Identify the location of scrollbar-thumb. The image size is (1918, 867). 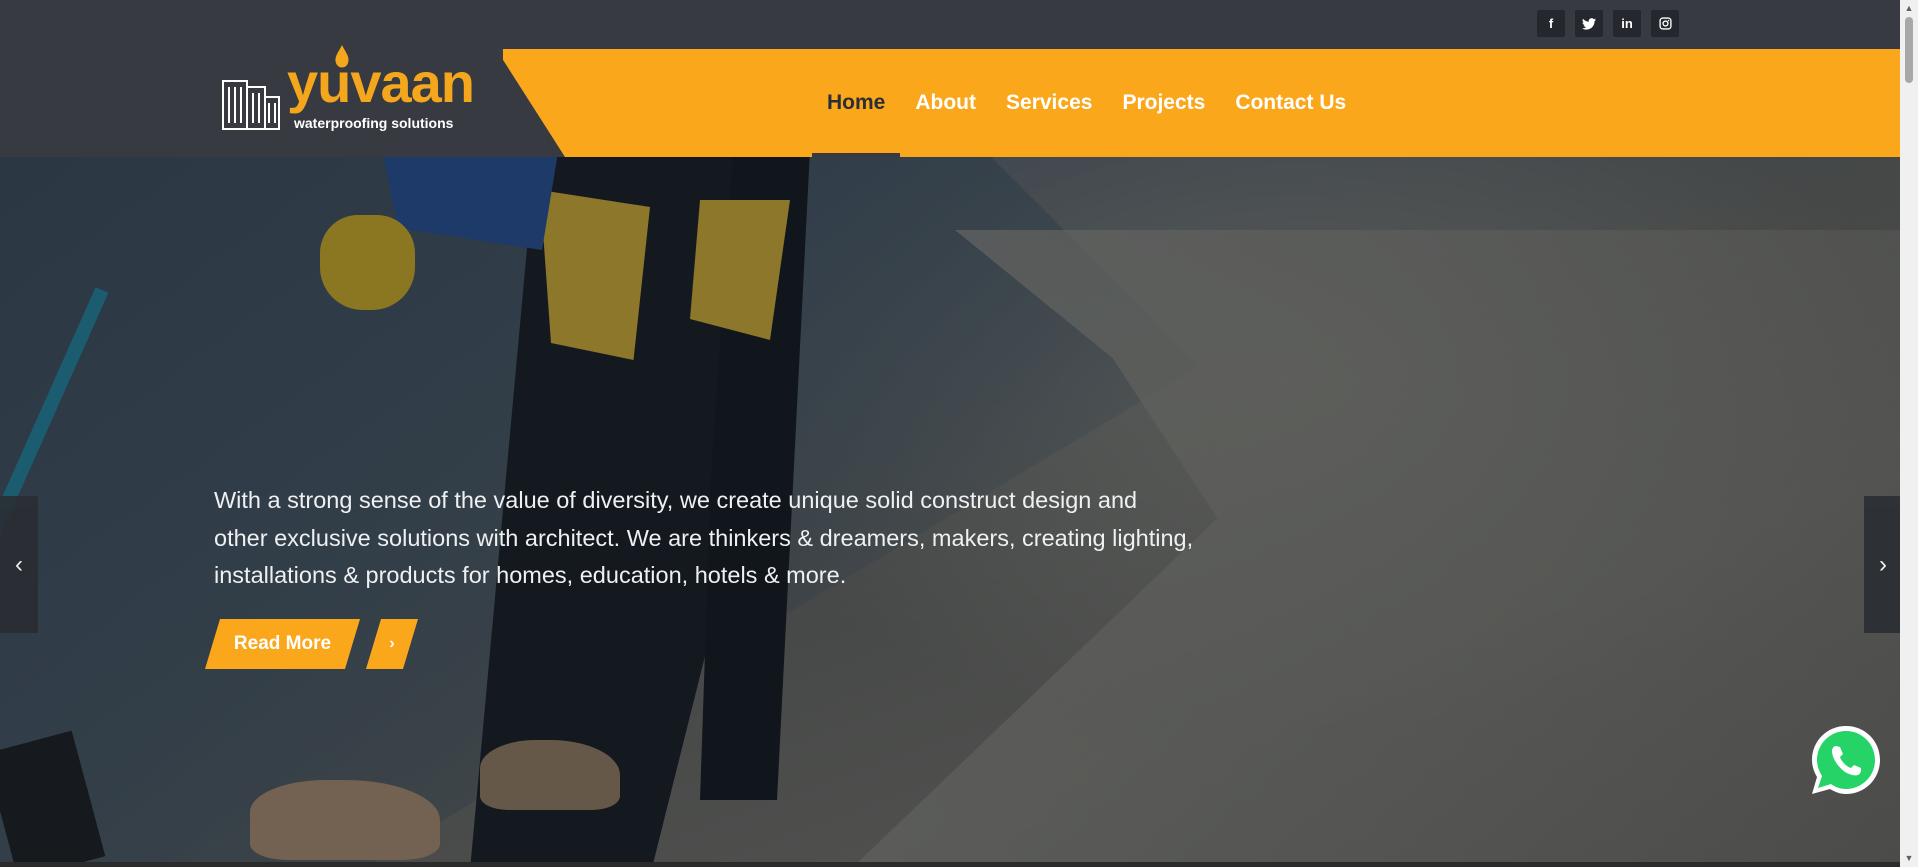
(1909, 50).